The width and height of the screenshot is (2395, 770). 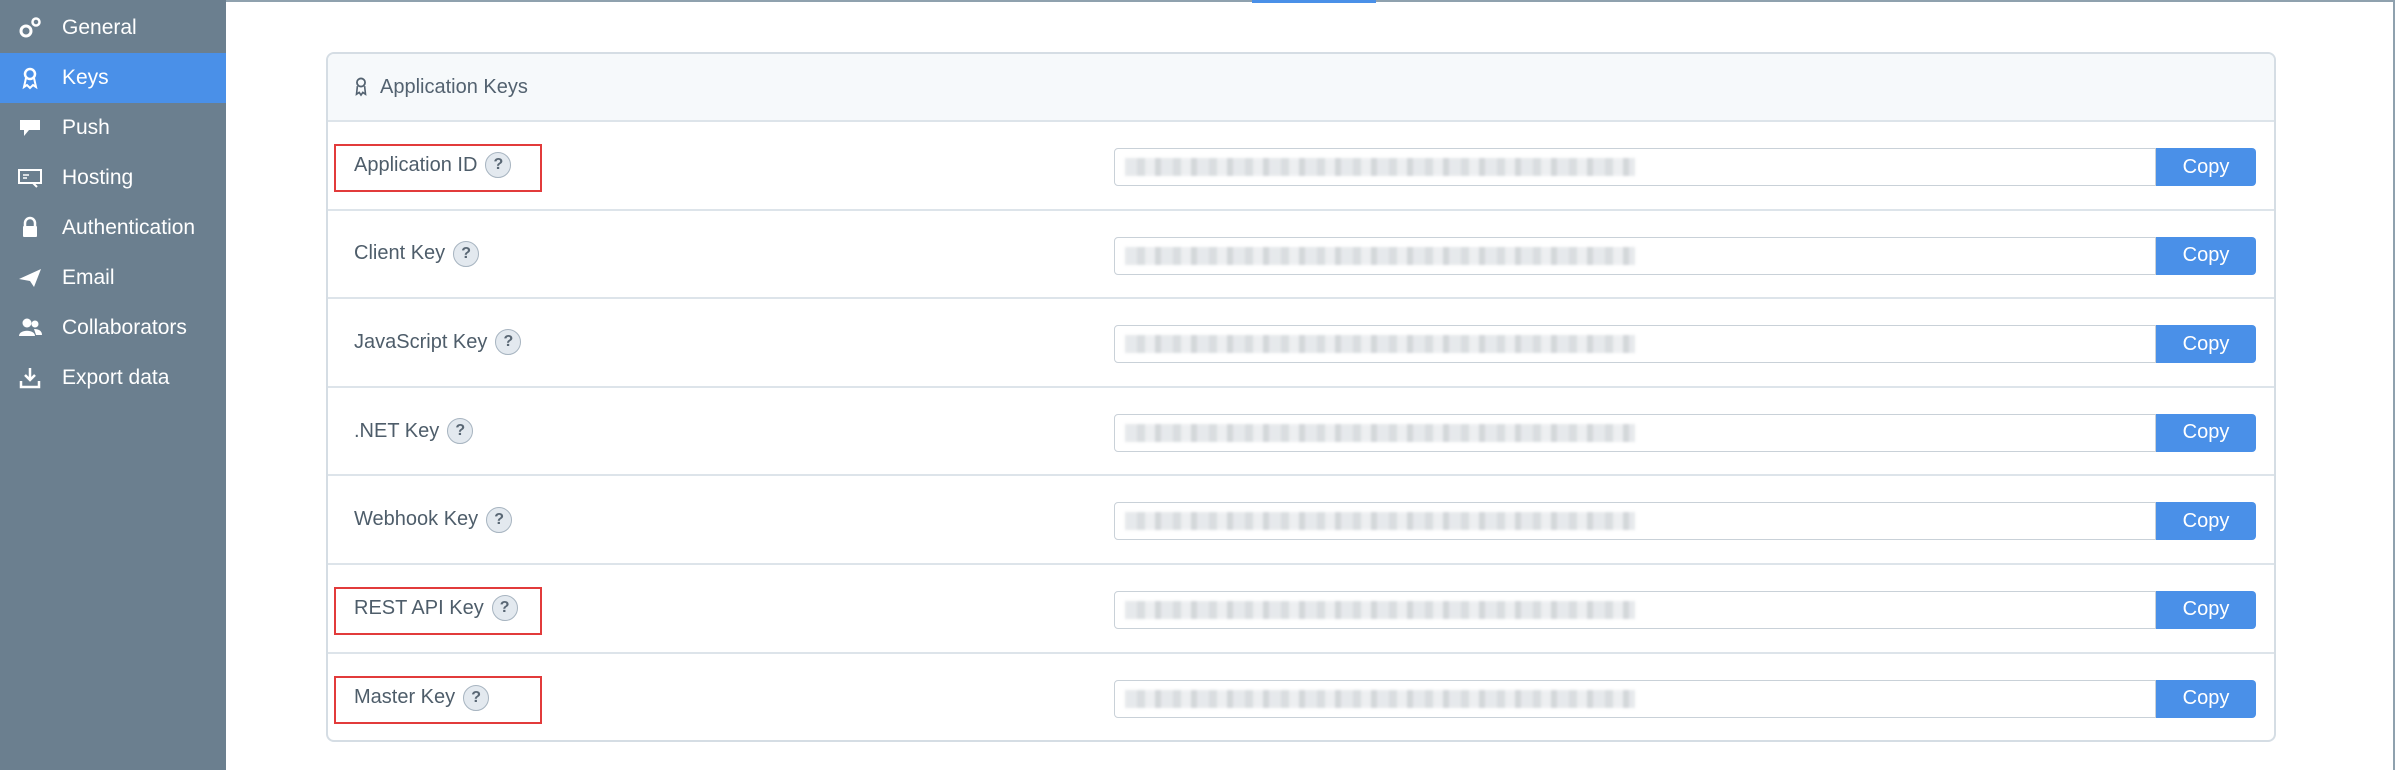 I want to click on hosting-icon, so click(x=30, y=178).